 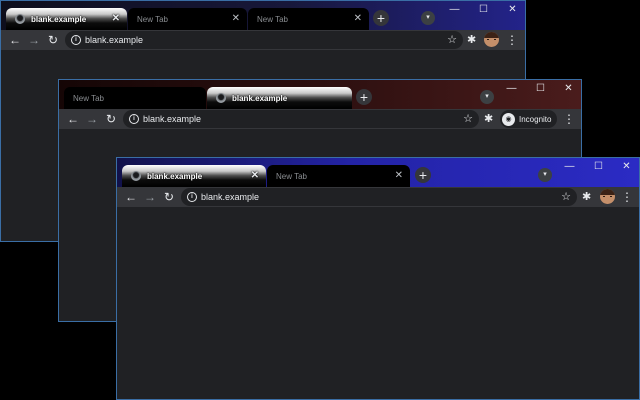 I want to click on incognito-icon: ◉, so click(x=508, y=119).